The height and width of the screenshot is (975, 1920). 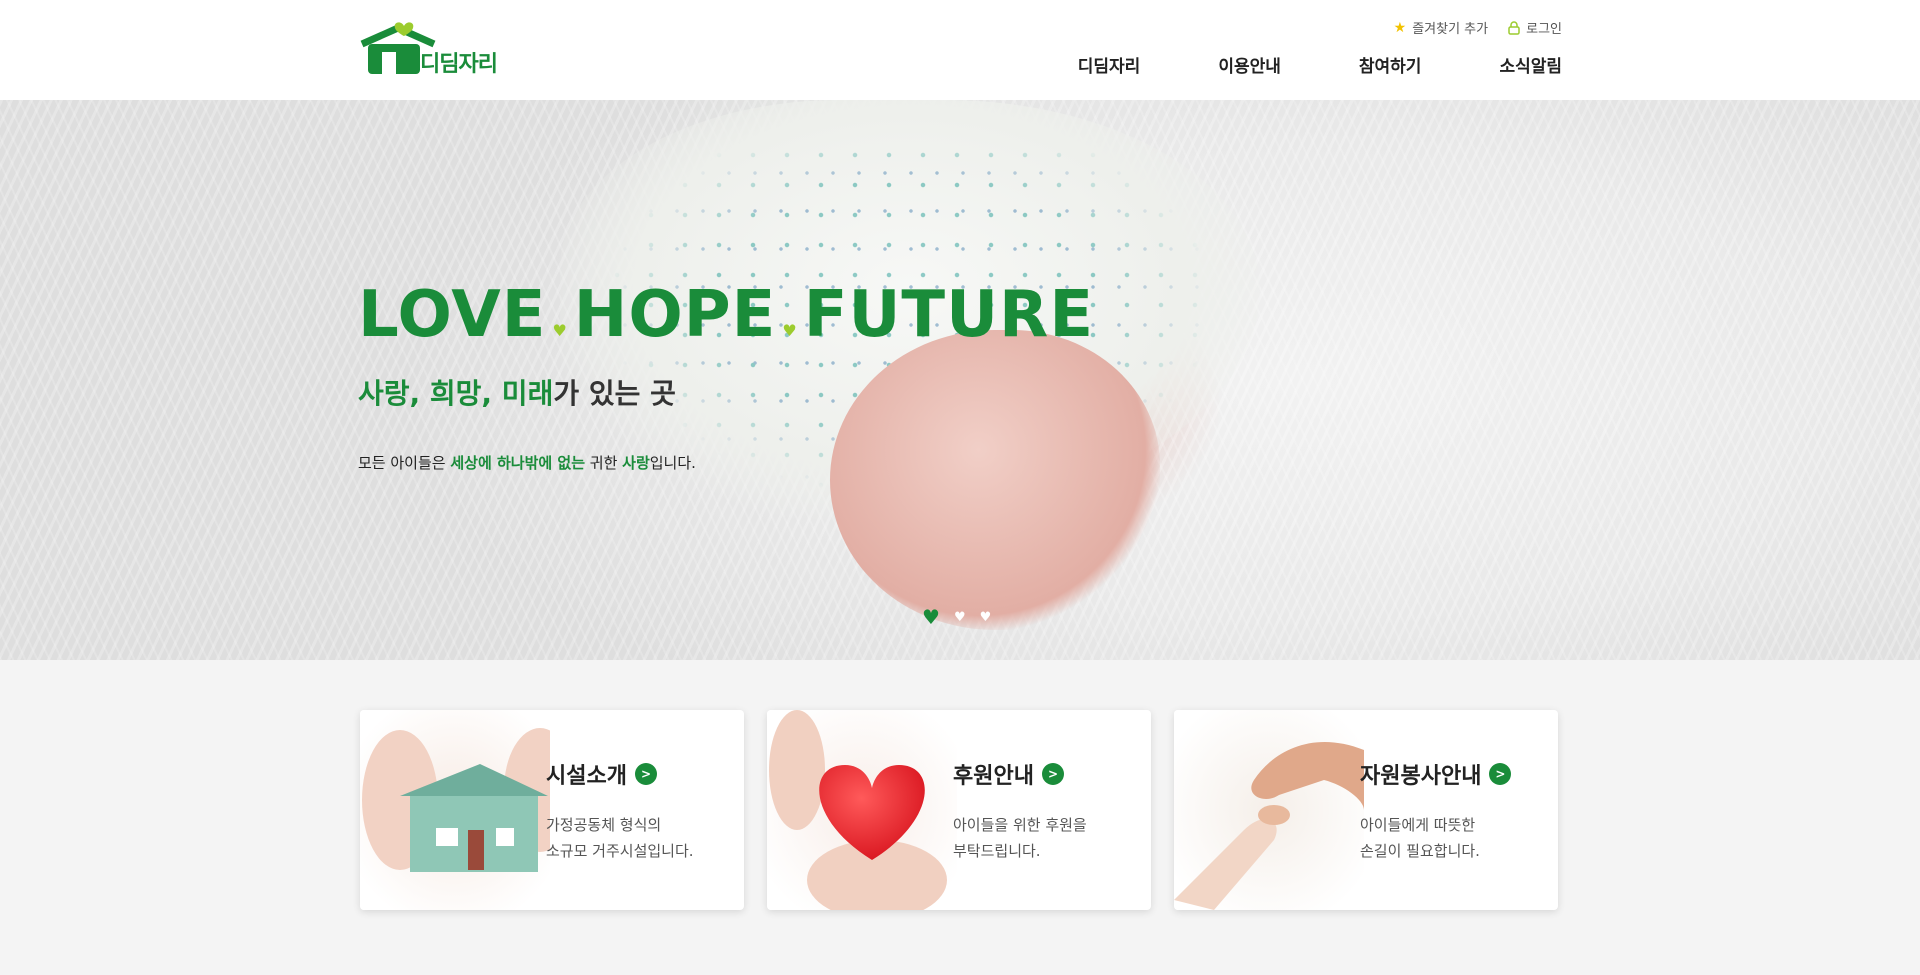 What do you see at coordinates (672, 463) in the screenshot?
I see `hero-desc-part: 입니다.` at bounding box center [672, 463].